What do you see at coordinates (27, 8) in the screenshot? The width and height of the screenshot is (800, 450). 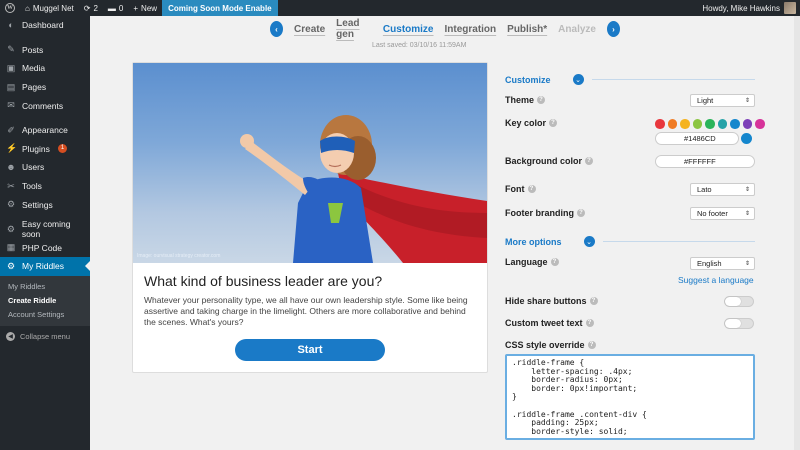 I see `home-icon: ⌂` at bounding box center [27, 8].